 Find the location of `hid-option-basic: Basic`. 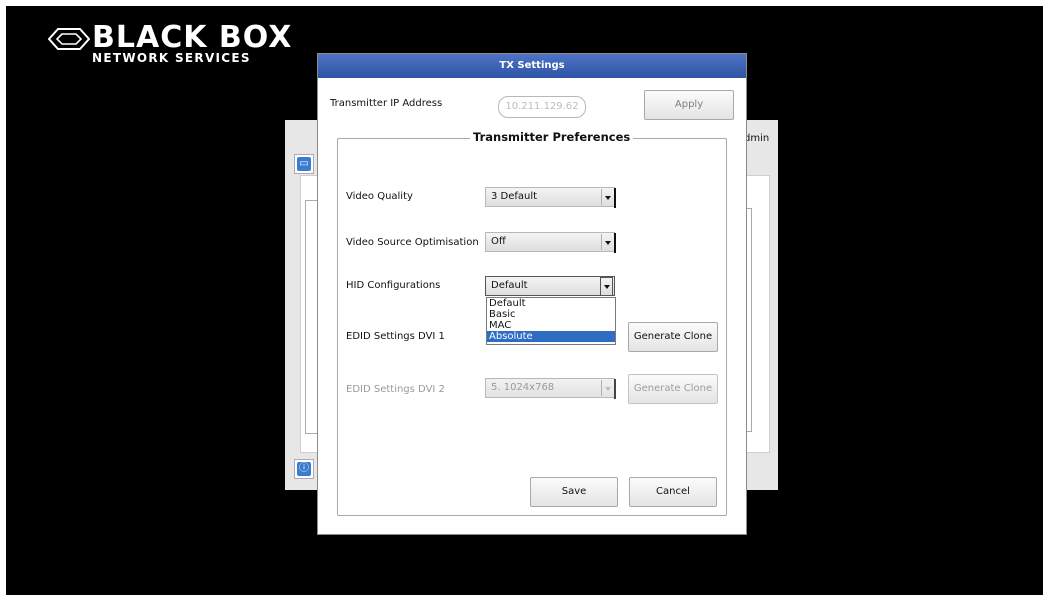

hid-option-basic: Basic is located at coordinates (551, 314).